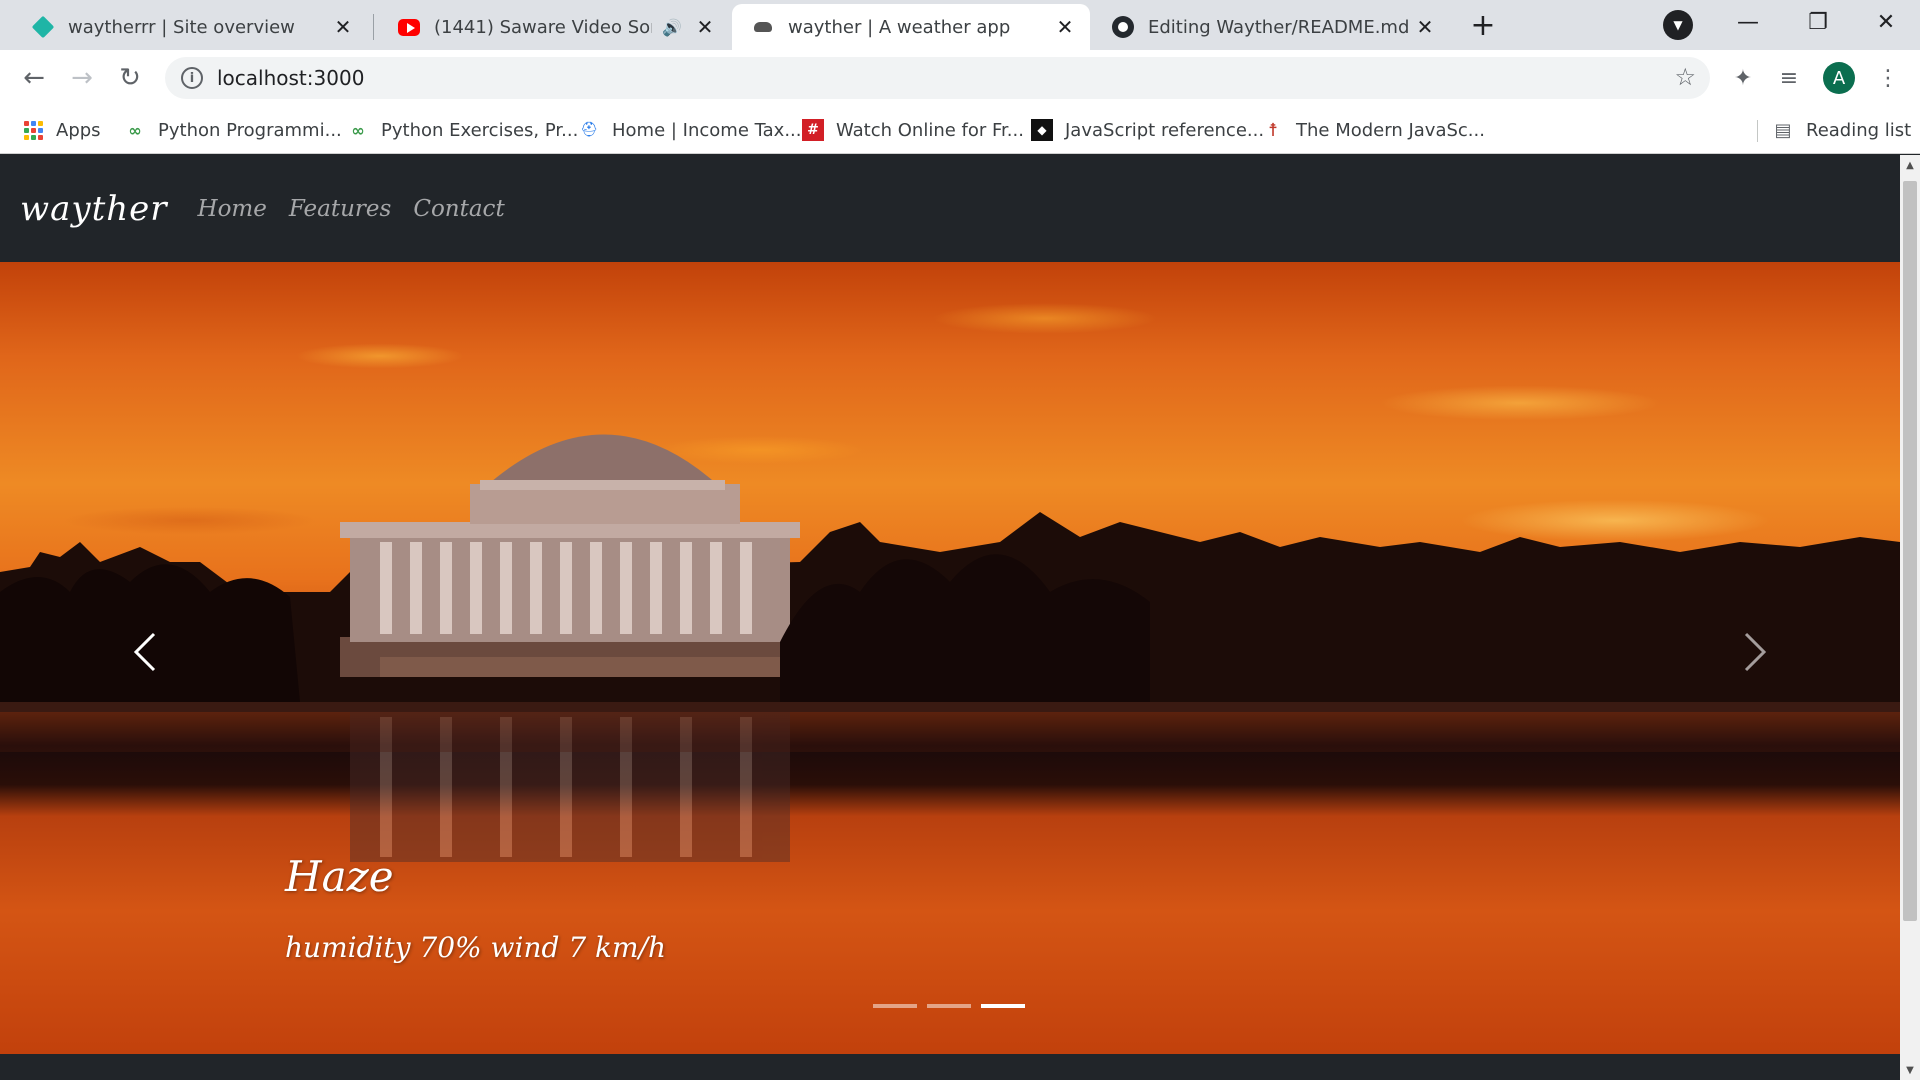  I want to click on tab-youtube: (1441) Saware Video Song- A 🔊 ✕, so click(554, 27).